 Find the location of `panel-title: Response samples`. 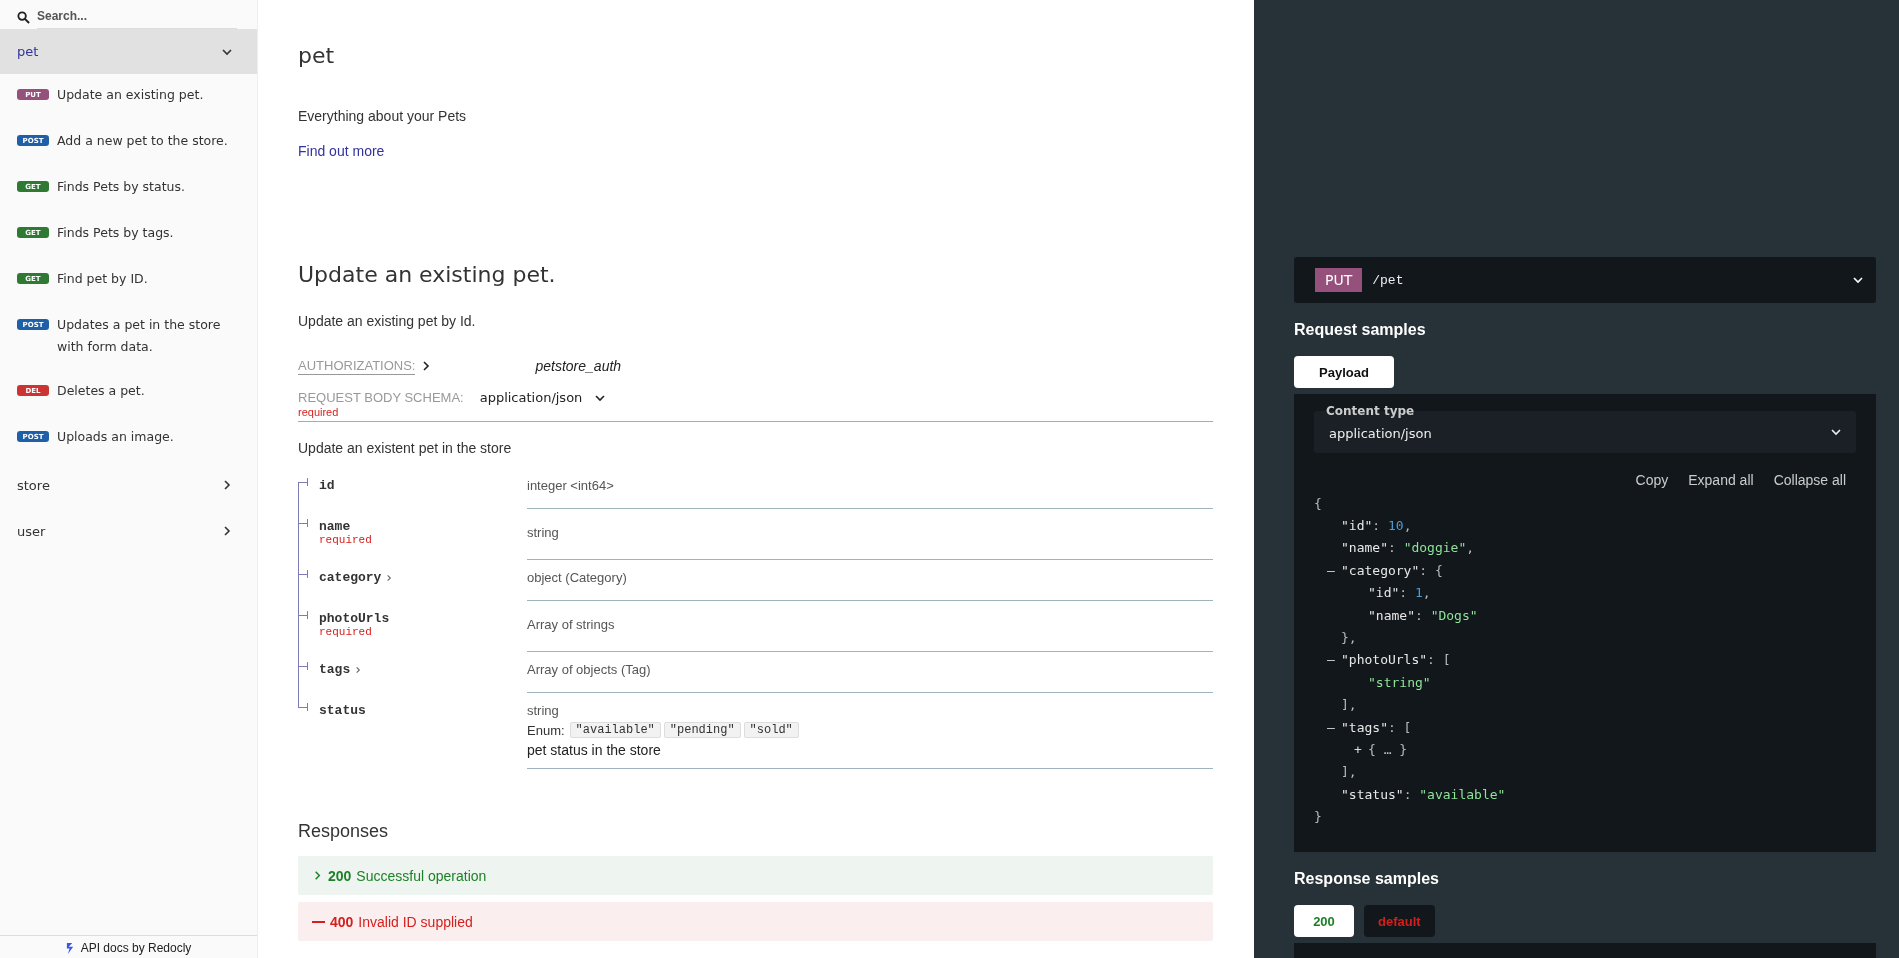

panel-title: Response samples is located at coordinates (1367, 879).